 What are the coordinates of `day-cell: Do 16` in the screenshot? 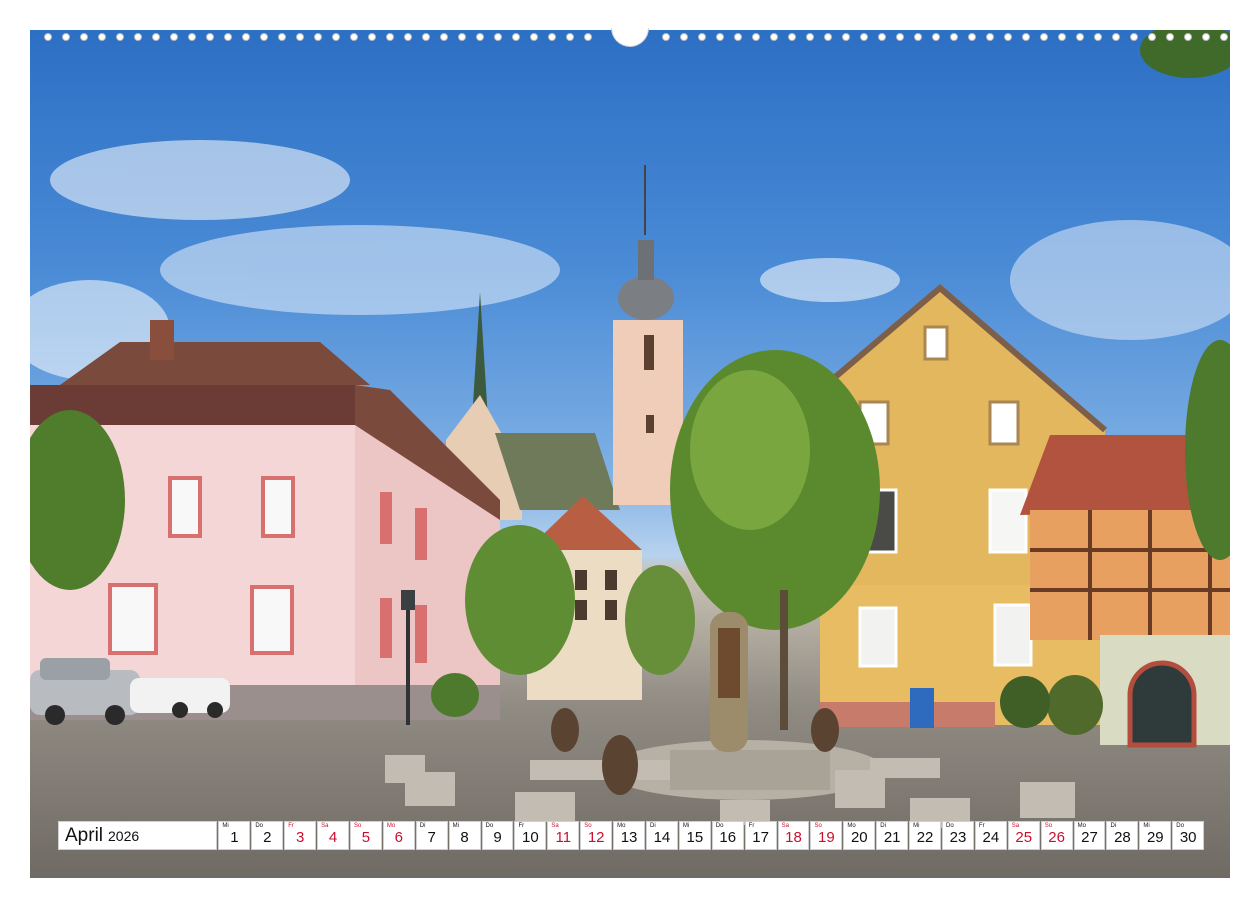 It's located at (727, 835).